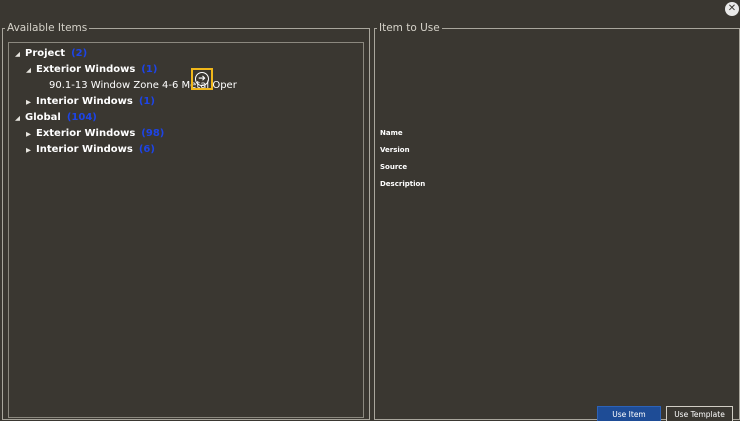 Image resolution: width=740 pixels, height=421 pixels. Describe the element at coordinates (47, 28) in the screenshot. I see `available-items-legend: Available Items` at that location.